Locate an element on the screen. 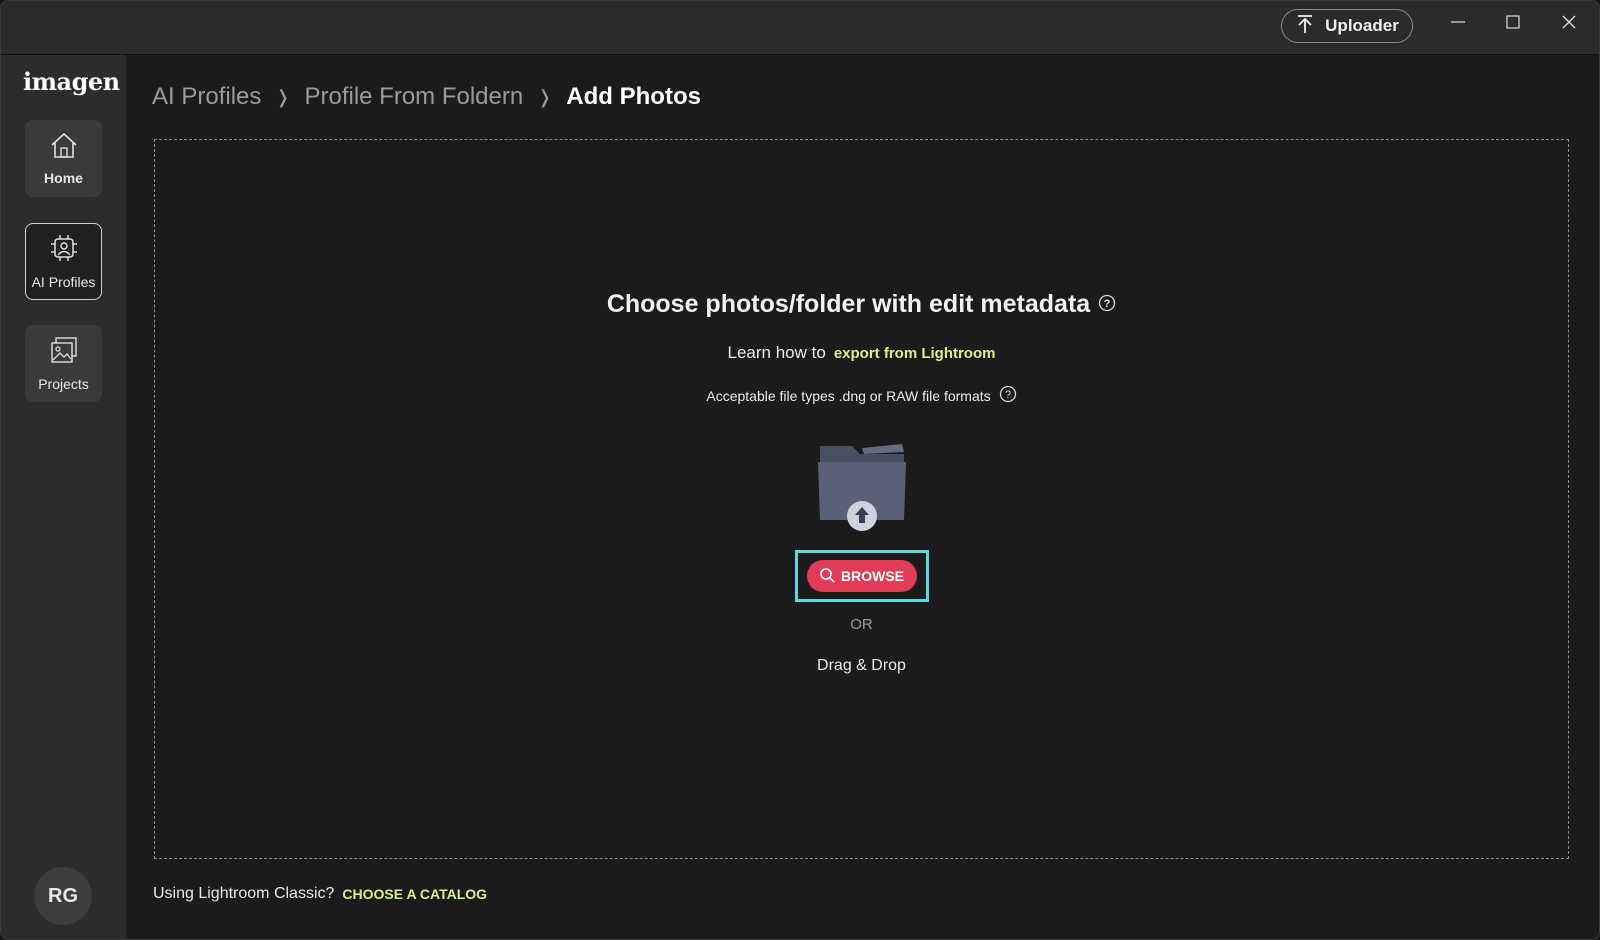 This screenshot has width=1600, height=940. drag-drop-label: Drag & Drop is located at coordinates (861, 665).